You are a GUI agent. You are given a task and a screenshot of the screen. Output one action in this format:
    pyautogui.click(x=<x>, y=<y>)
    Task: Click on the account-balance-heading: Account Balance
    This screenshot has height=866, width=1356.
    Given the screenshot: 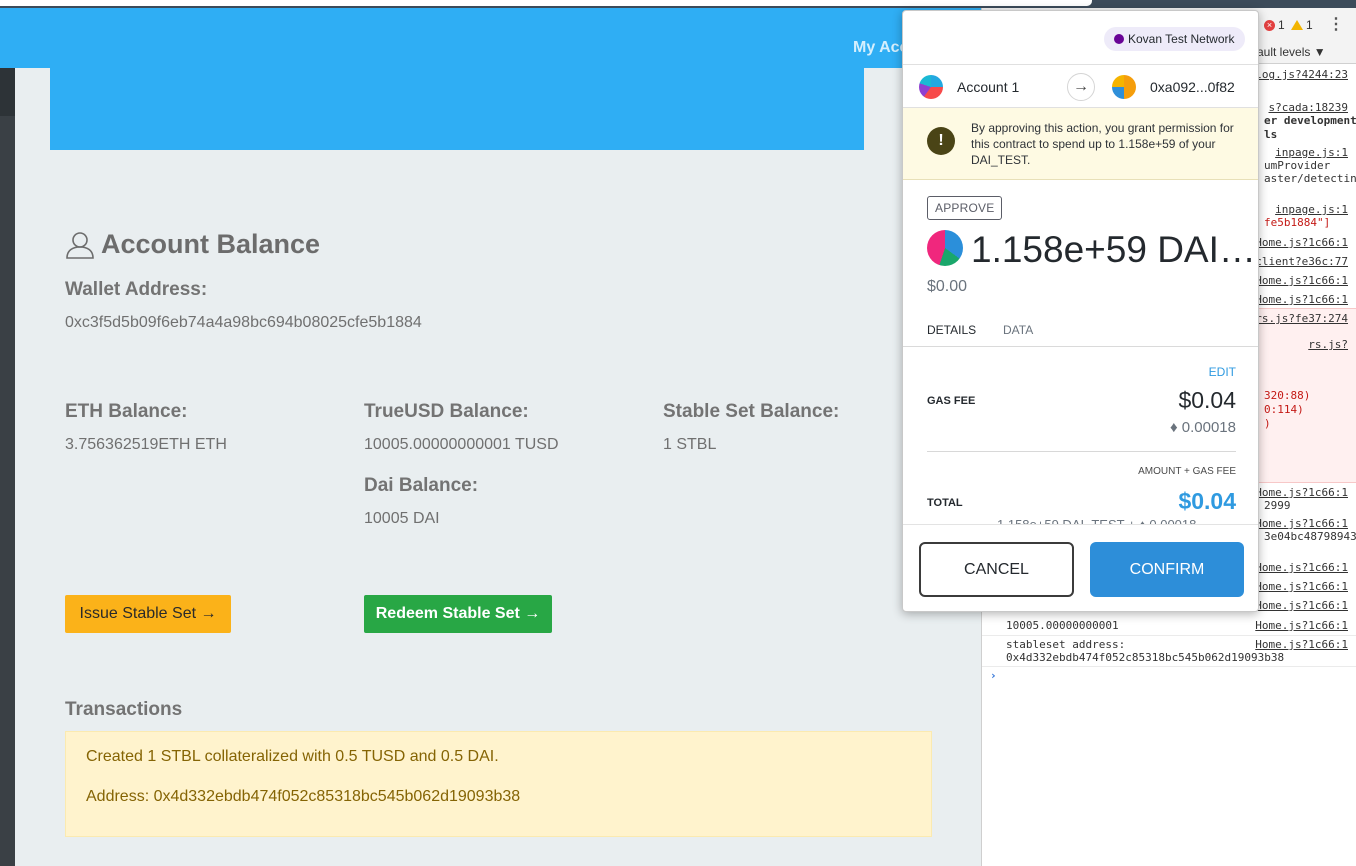 What is the action you would take?
    pyautogui.click(x=192, y=244)
    